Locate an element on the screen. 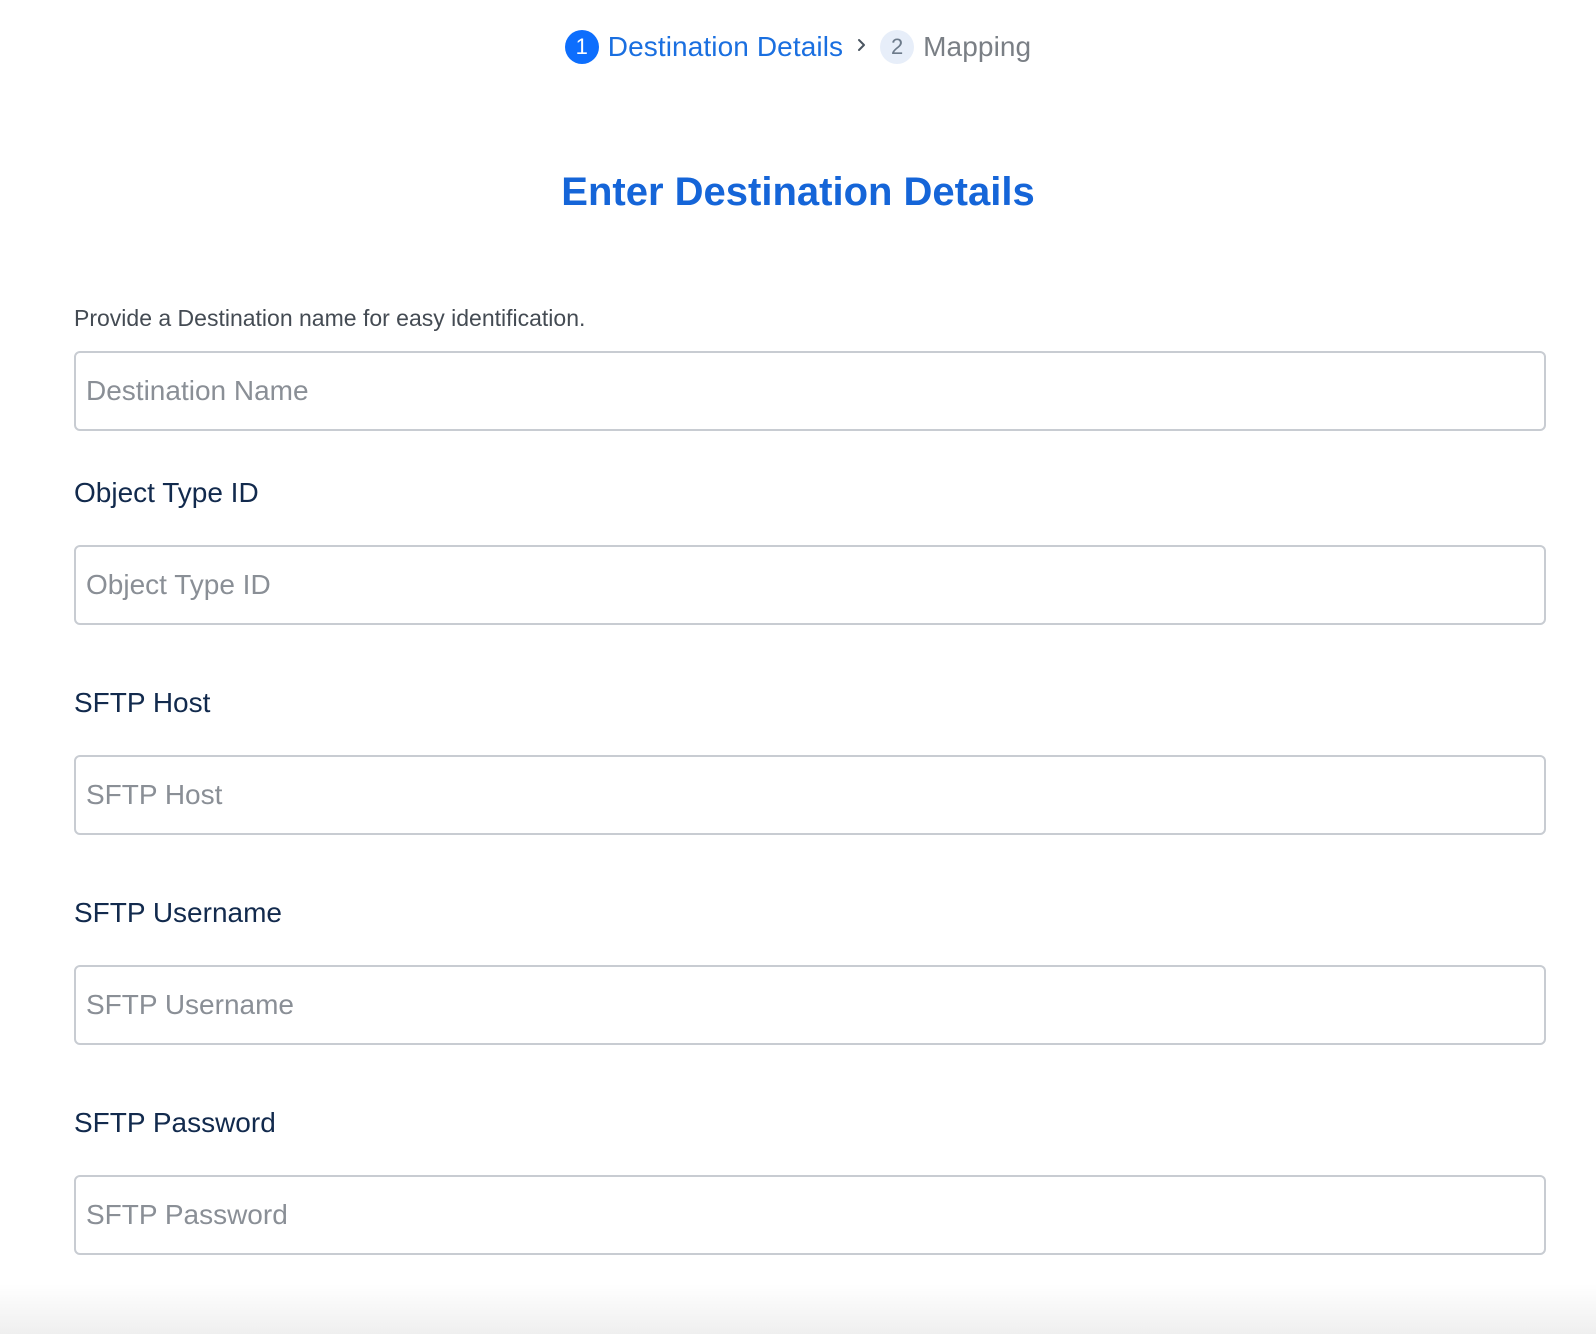  sftp-username-label: SFTP Username is located at coordinates (178, 912).